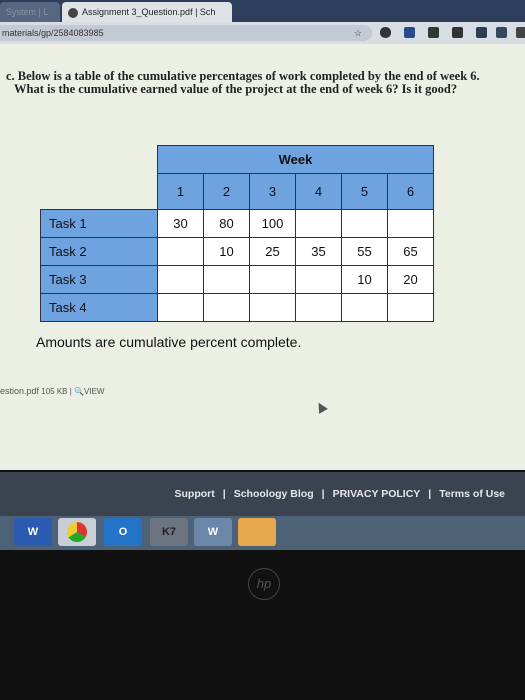 This screenshot has height=700, width=525. What do you see at coordinates (147, 19) in the screenshot?
I see `tab-assignment: Assignment 3_Question.pdf | Sch ×` at bounding box center [147, 19].